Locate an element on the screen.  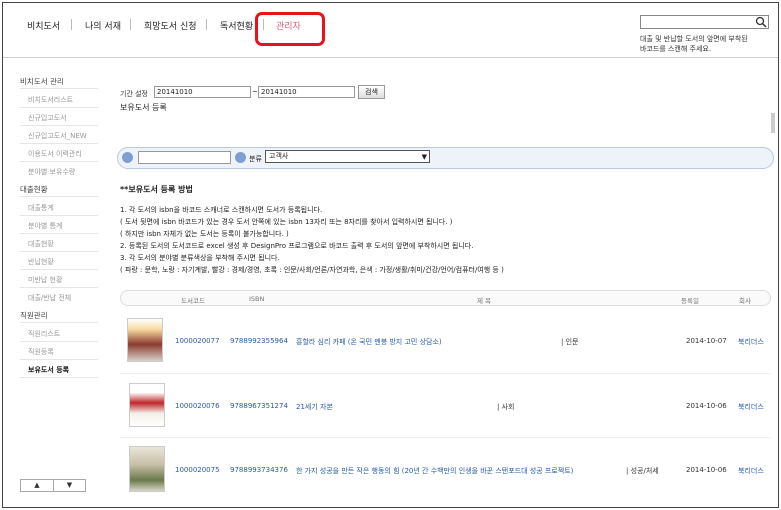
sidebar-item-unreturned: 미반납 현황 is located at coordinates (45, 280).